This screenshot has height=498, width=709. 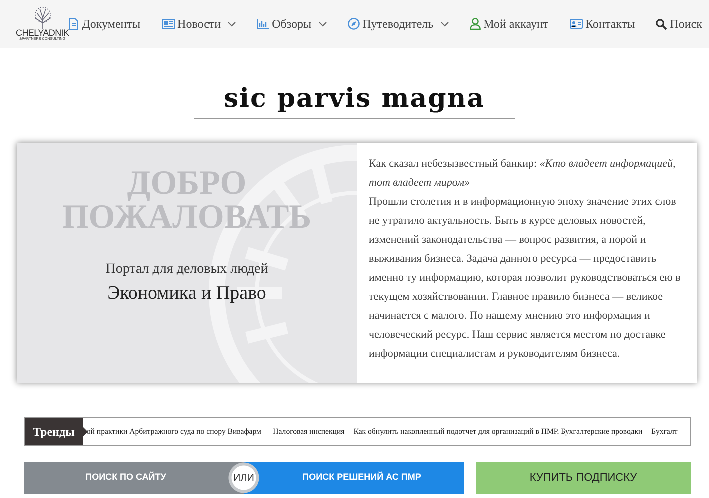 I want to click on nav-link: Контакты, so click(x=603, y=24).